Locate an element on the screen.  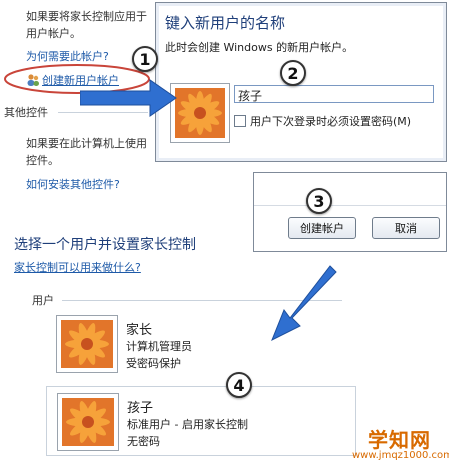
must-set-password-row: 用户下次登录时必须设置密码(M) is located at coordinates (322, 121).